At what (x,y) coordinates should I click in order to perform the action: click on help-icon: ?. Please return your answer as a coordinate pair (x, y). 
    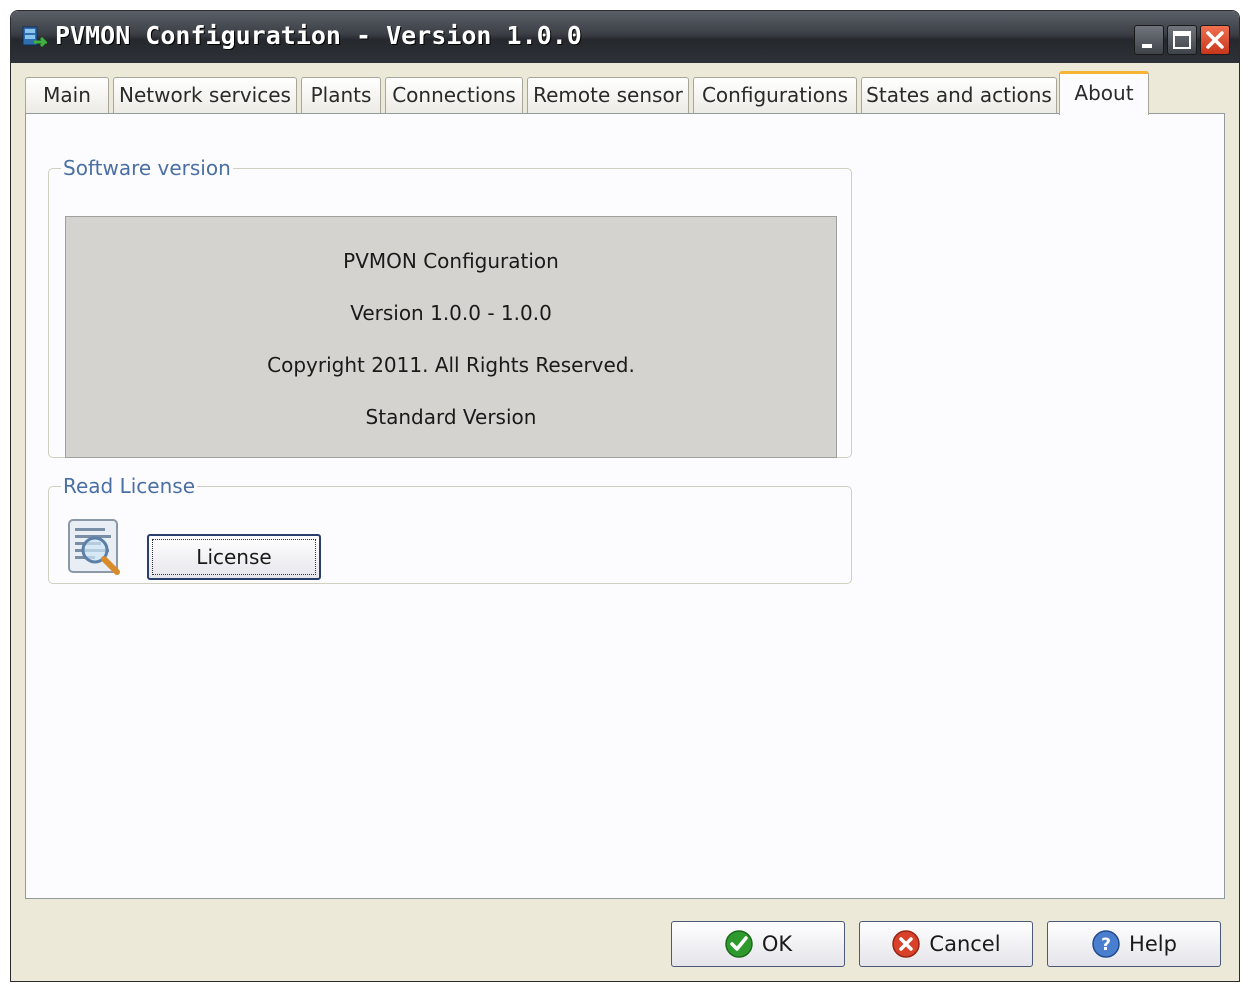
    Looking at the image, I should click on (1106, 944).